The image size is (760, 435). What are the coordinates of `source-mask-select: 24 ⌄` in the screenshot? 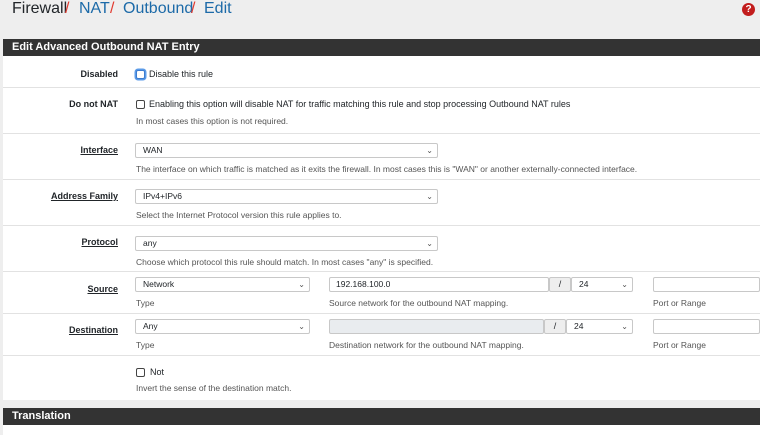 It's located at (602, 284).